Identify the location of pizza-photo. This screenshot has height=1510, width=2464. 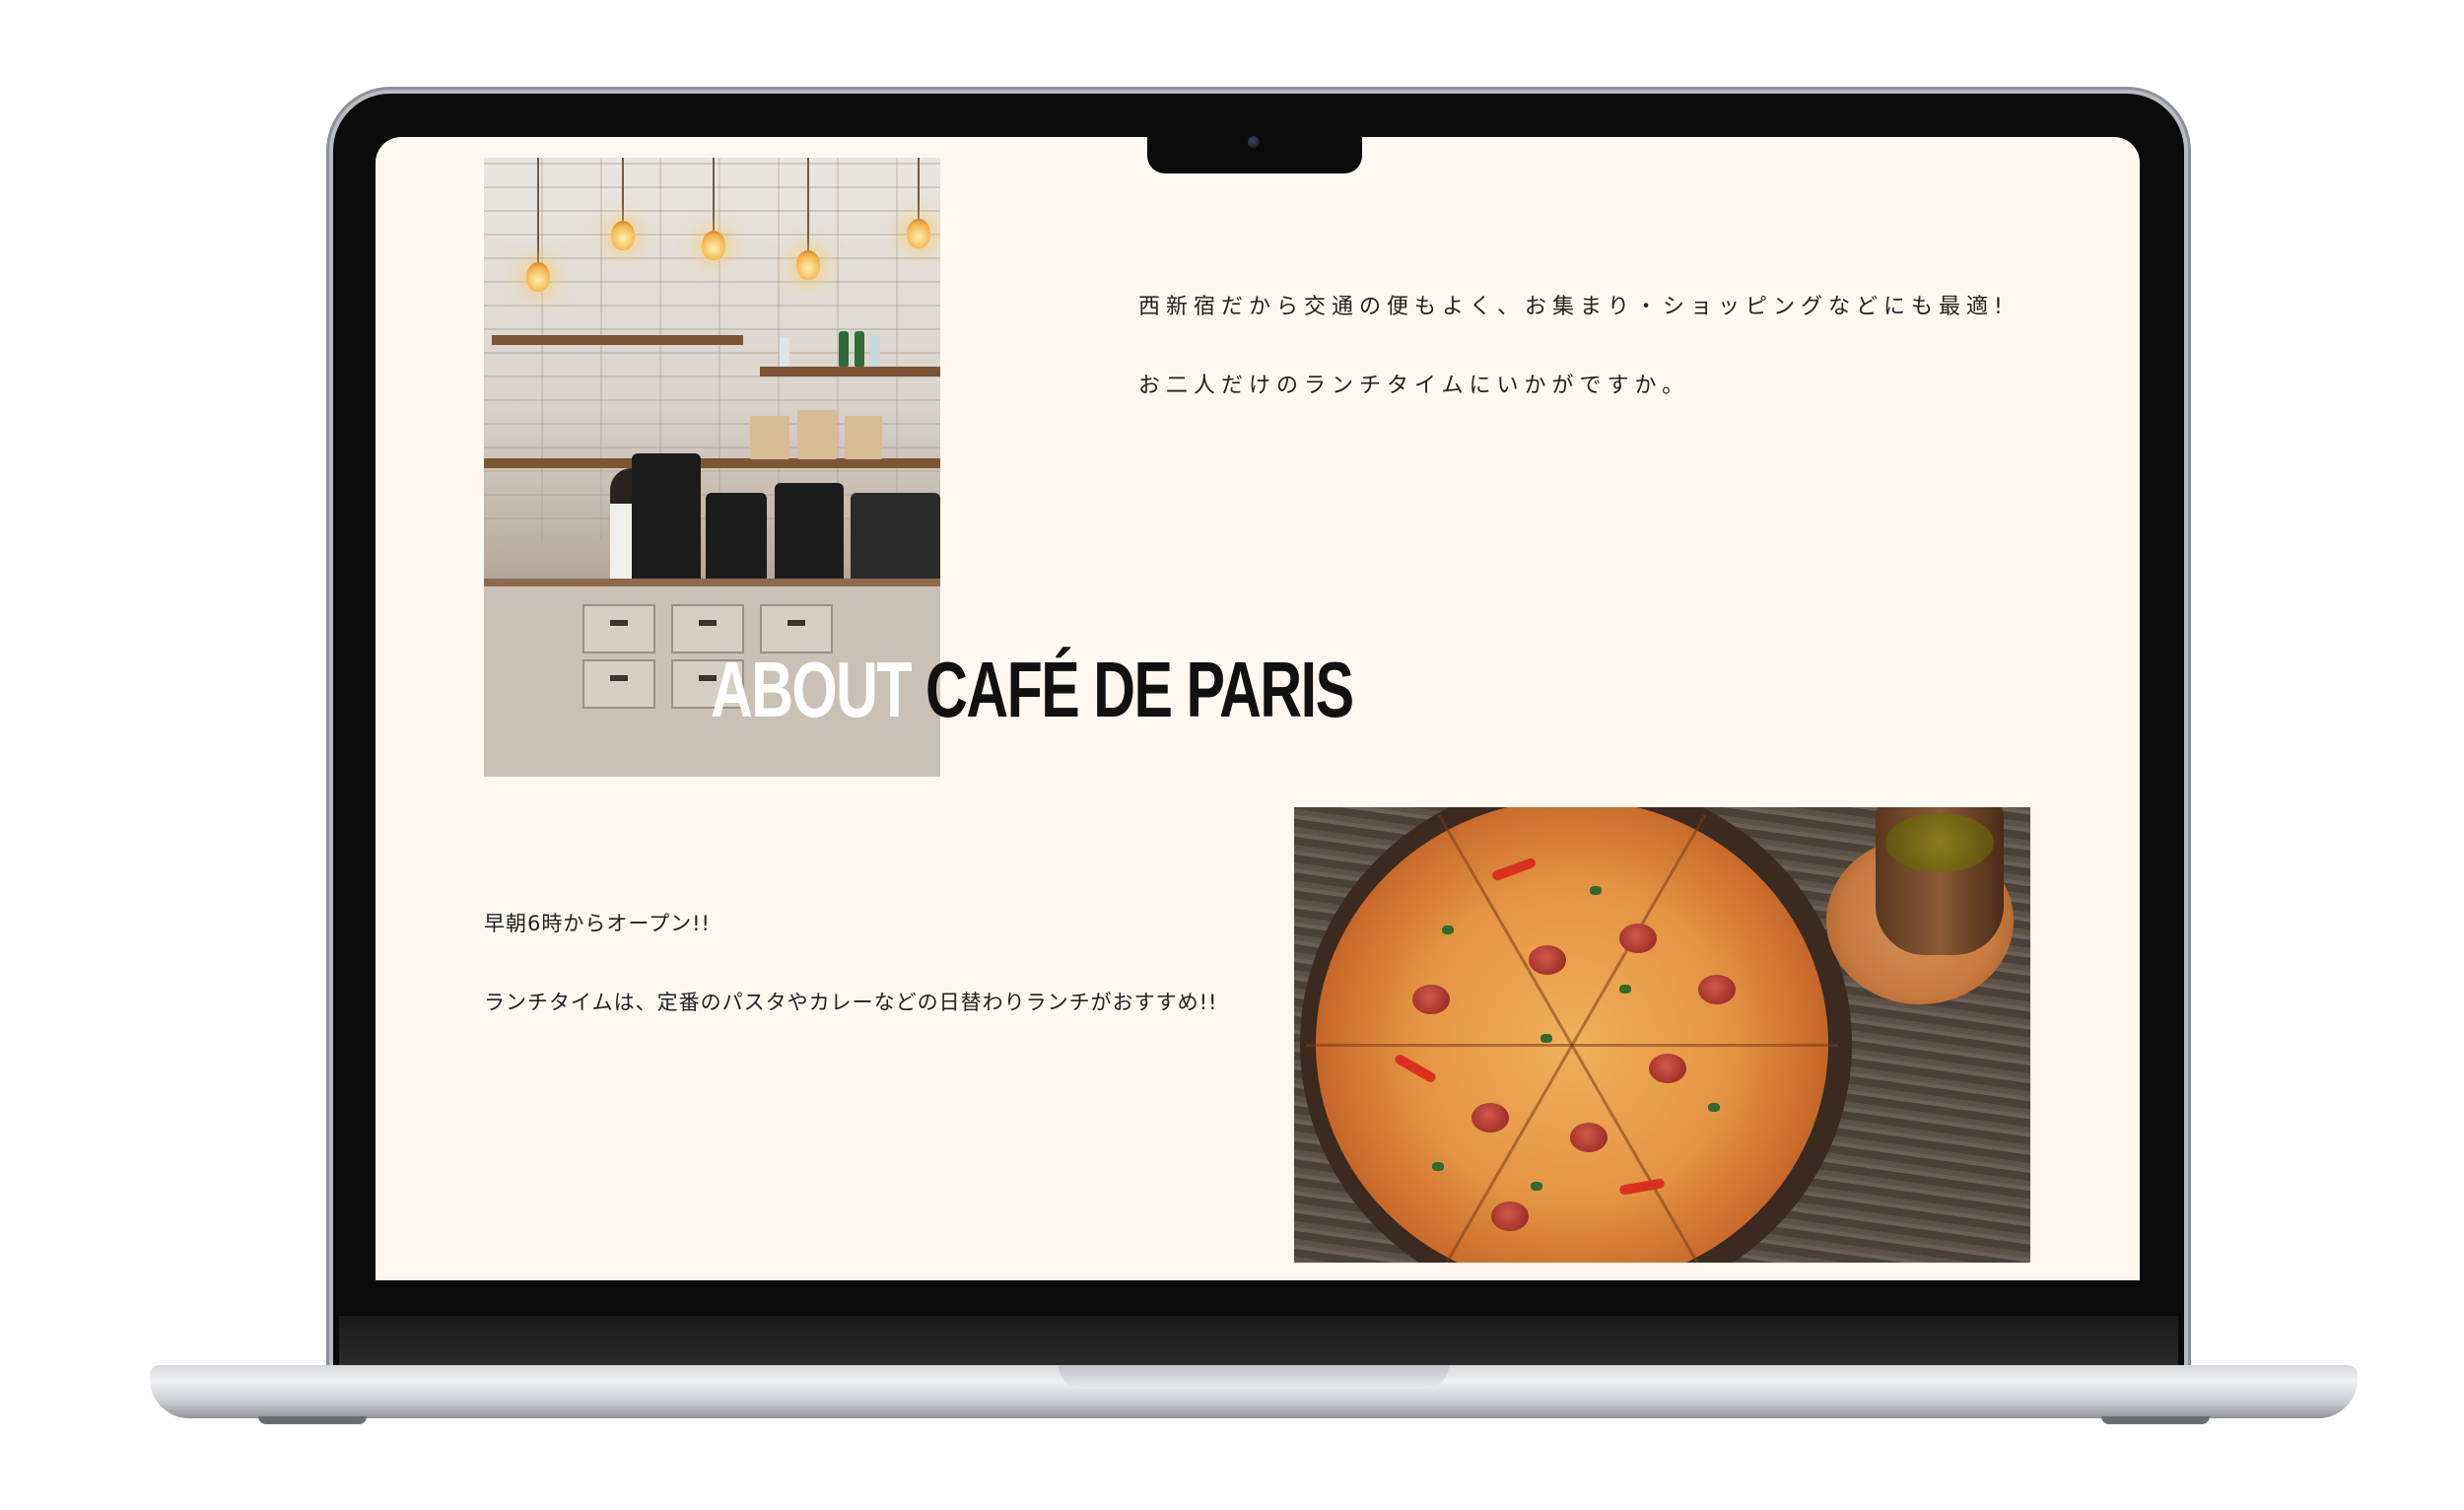
(1662, 1035).